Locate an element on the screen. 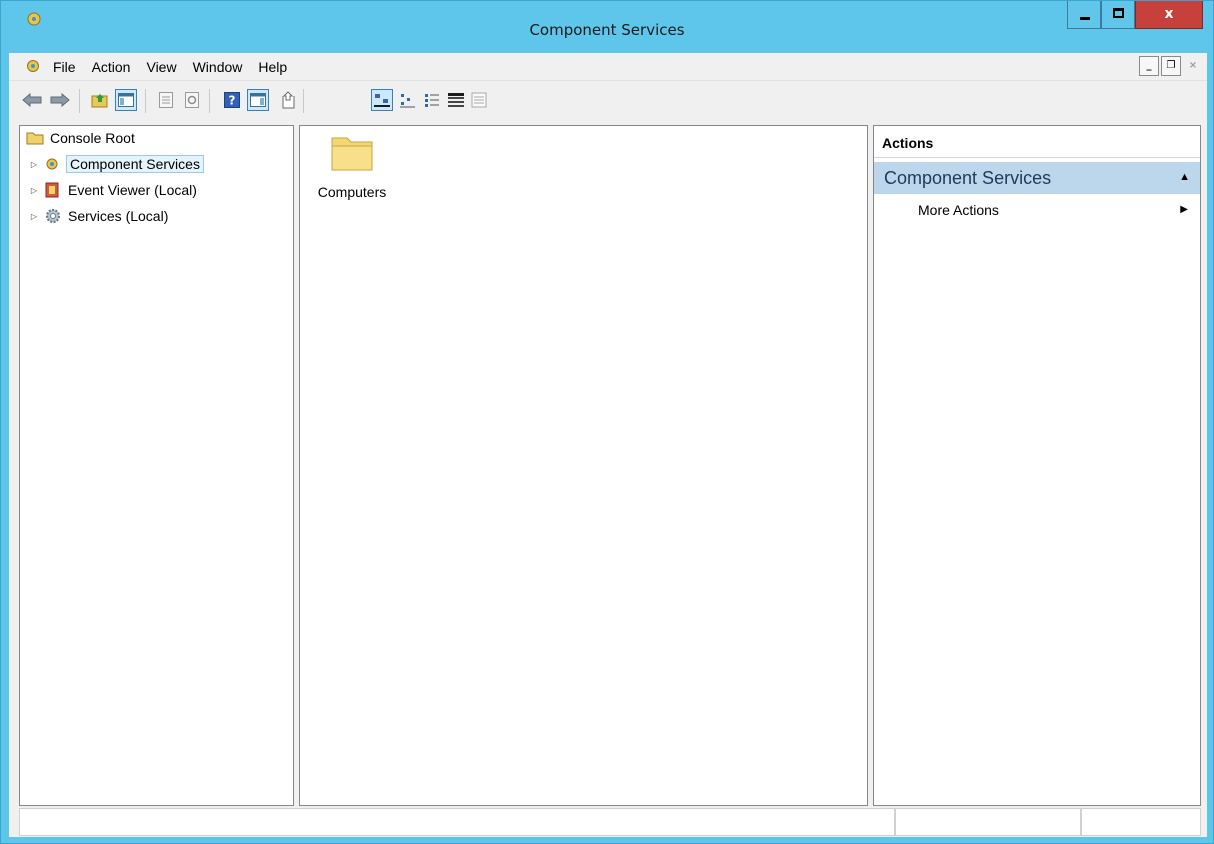  minimize-icon is located at coordinates (1085, 18).